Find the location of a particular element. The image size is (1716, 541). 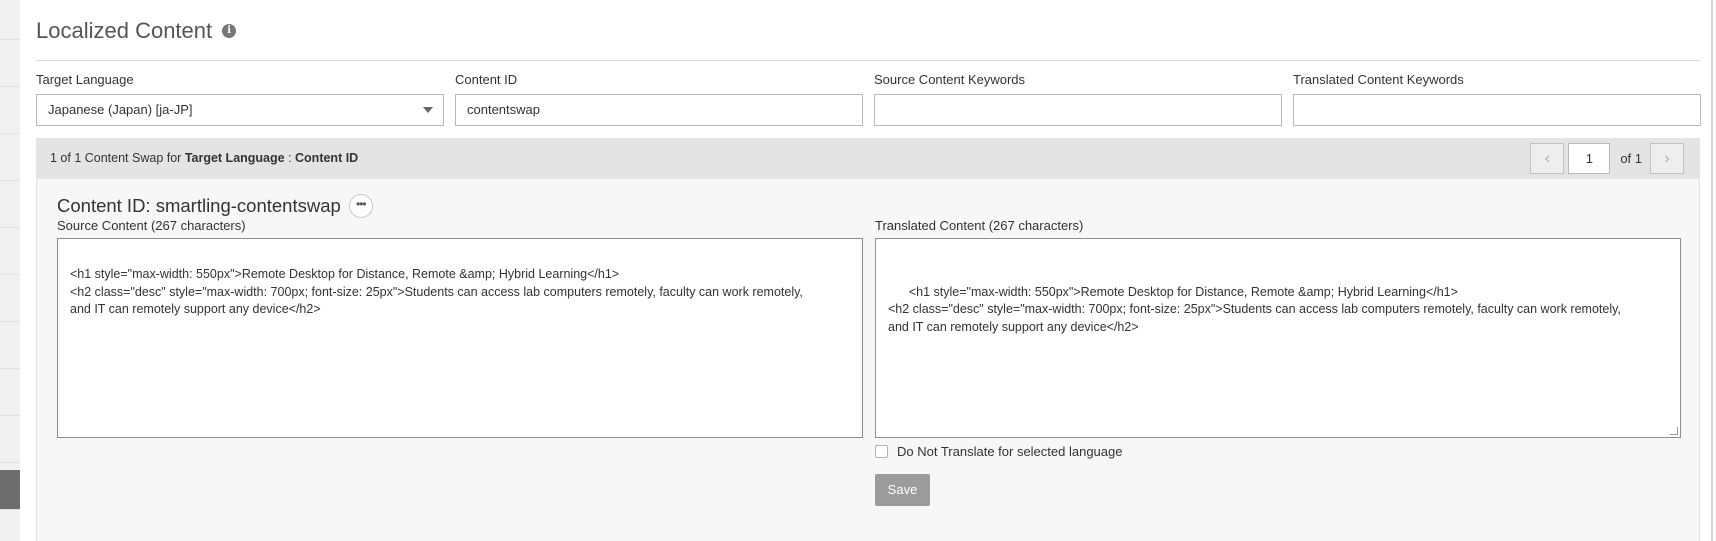

page-header: Localized Content i is located at coordinates (136, 31).